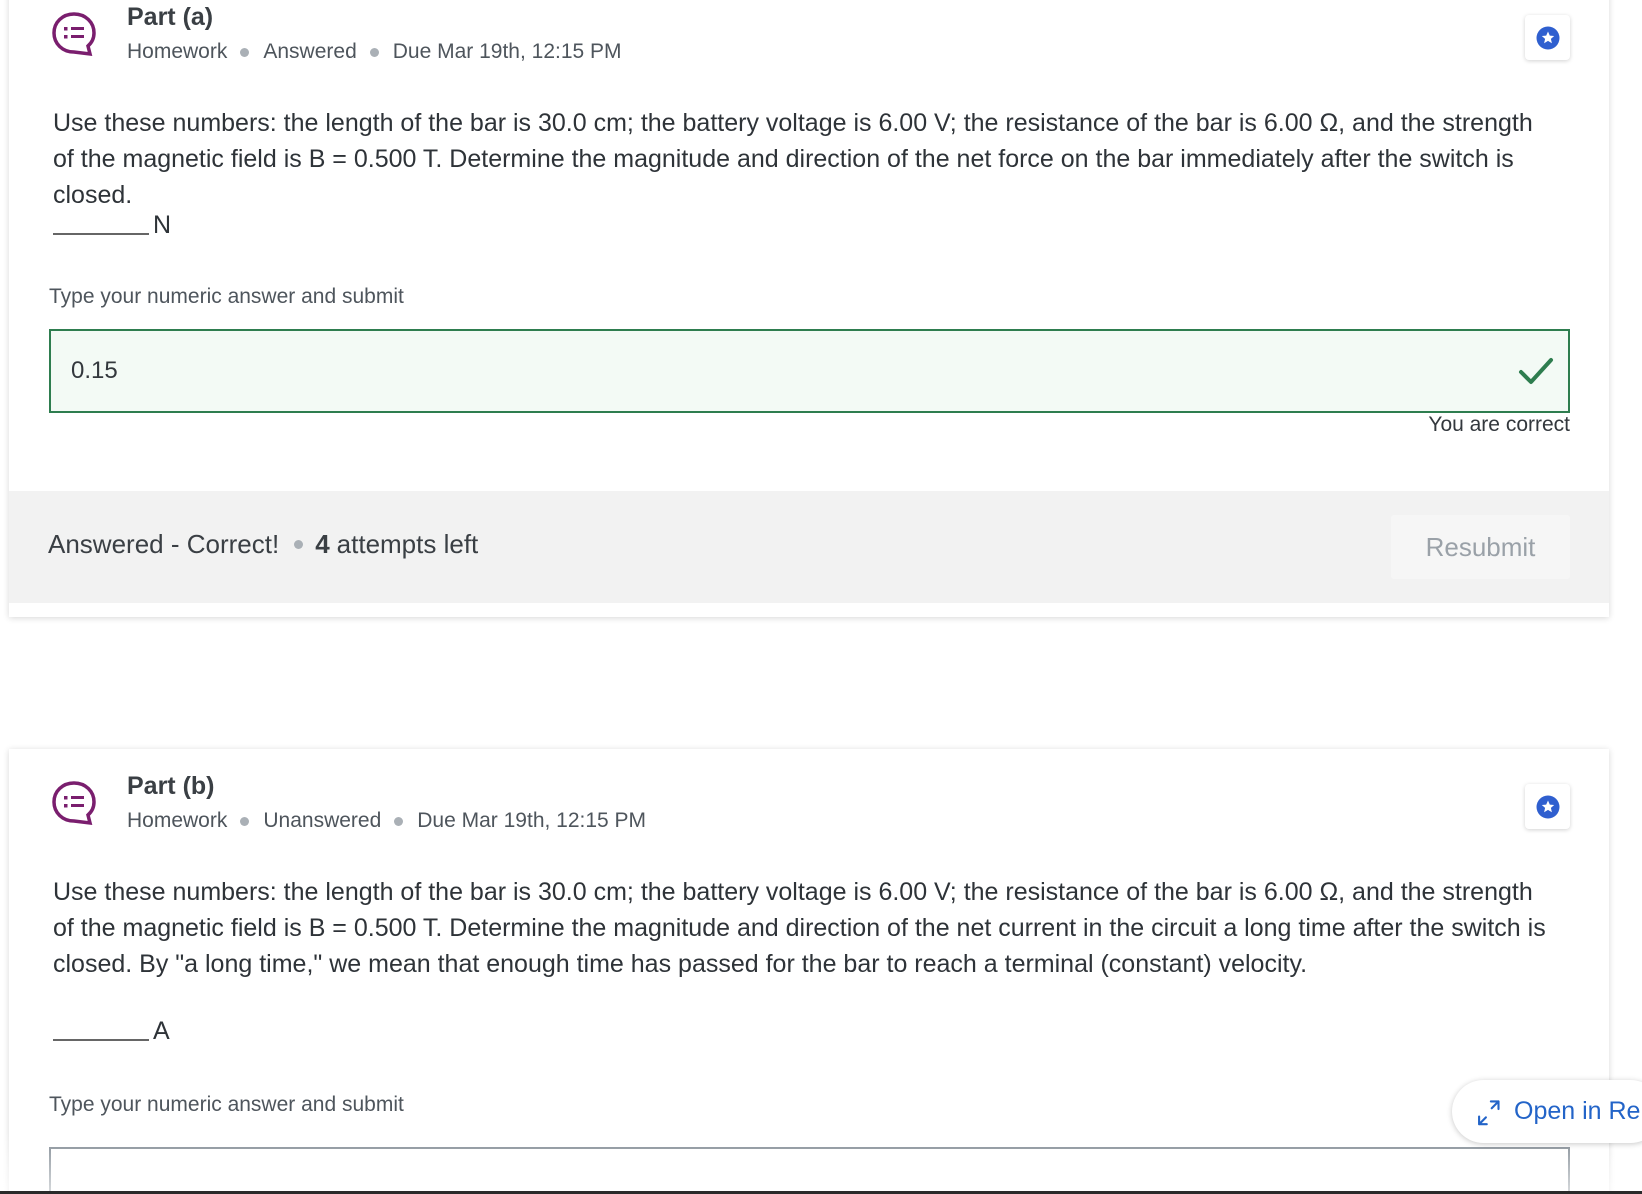  What do you see at coordinates (322, 820) in the screenshot?
I see `status-label: Unanswered` at bounding box center [322, 820].